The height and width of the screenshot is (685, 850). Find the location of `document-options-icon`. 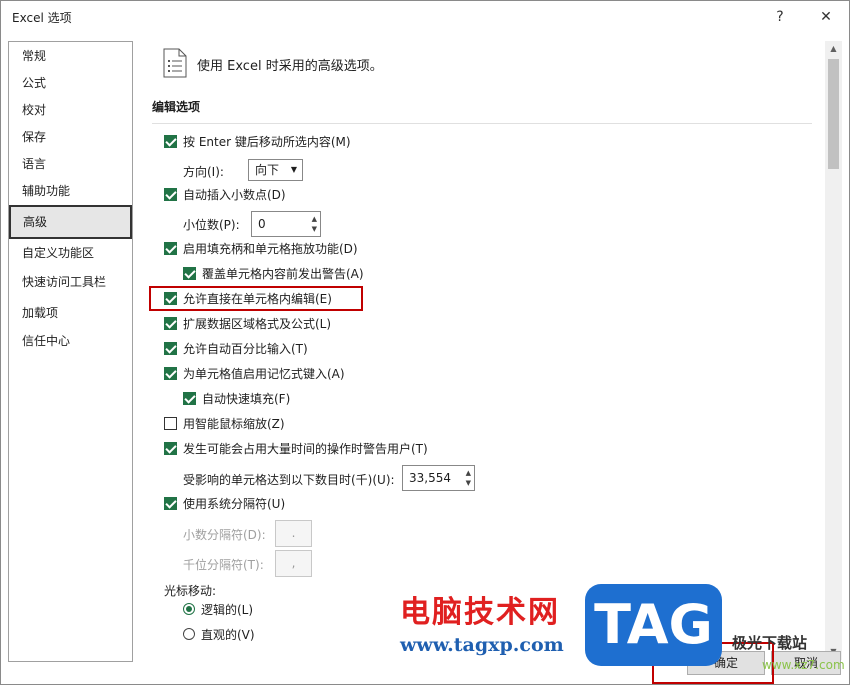

document-options-icon is located at coordinates (175, 63).